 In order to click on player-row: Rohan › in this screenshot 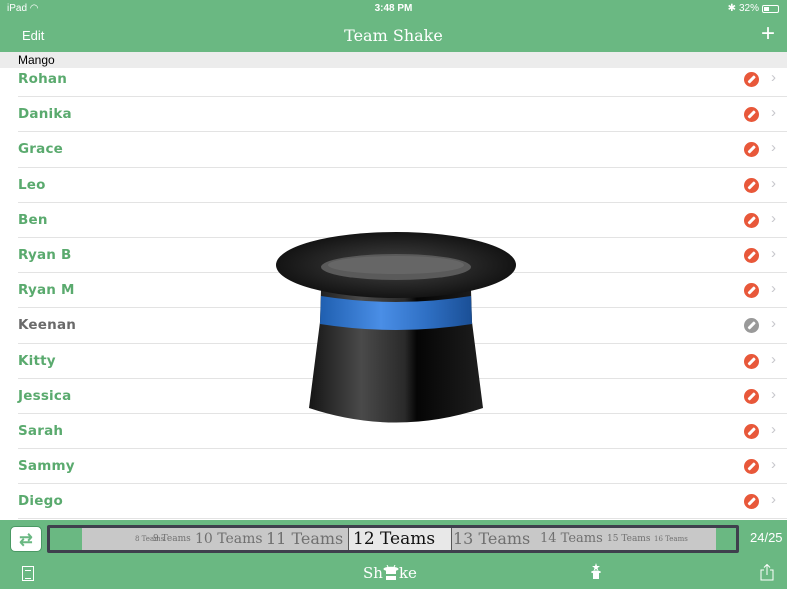, I will do `click(393, 80)`.